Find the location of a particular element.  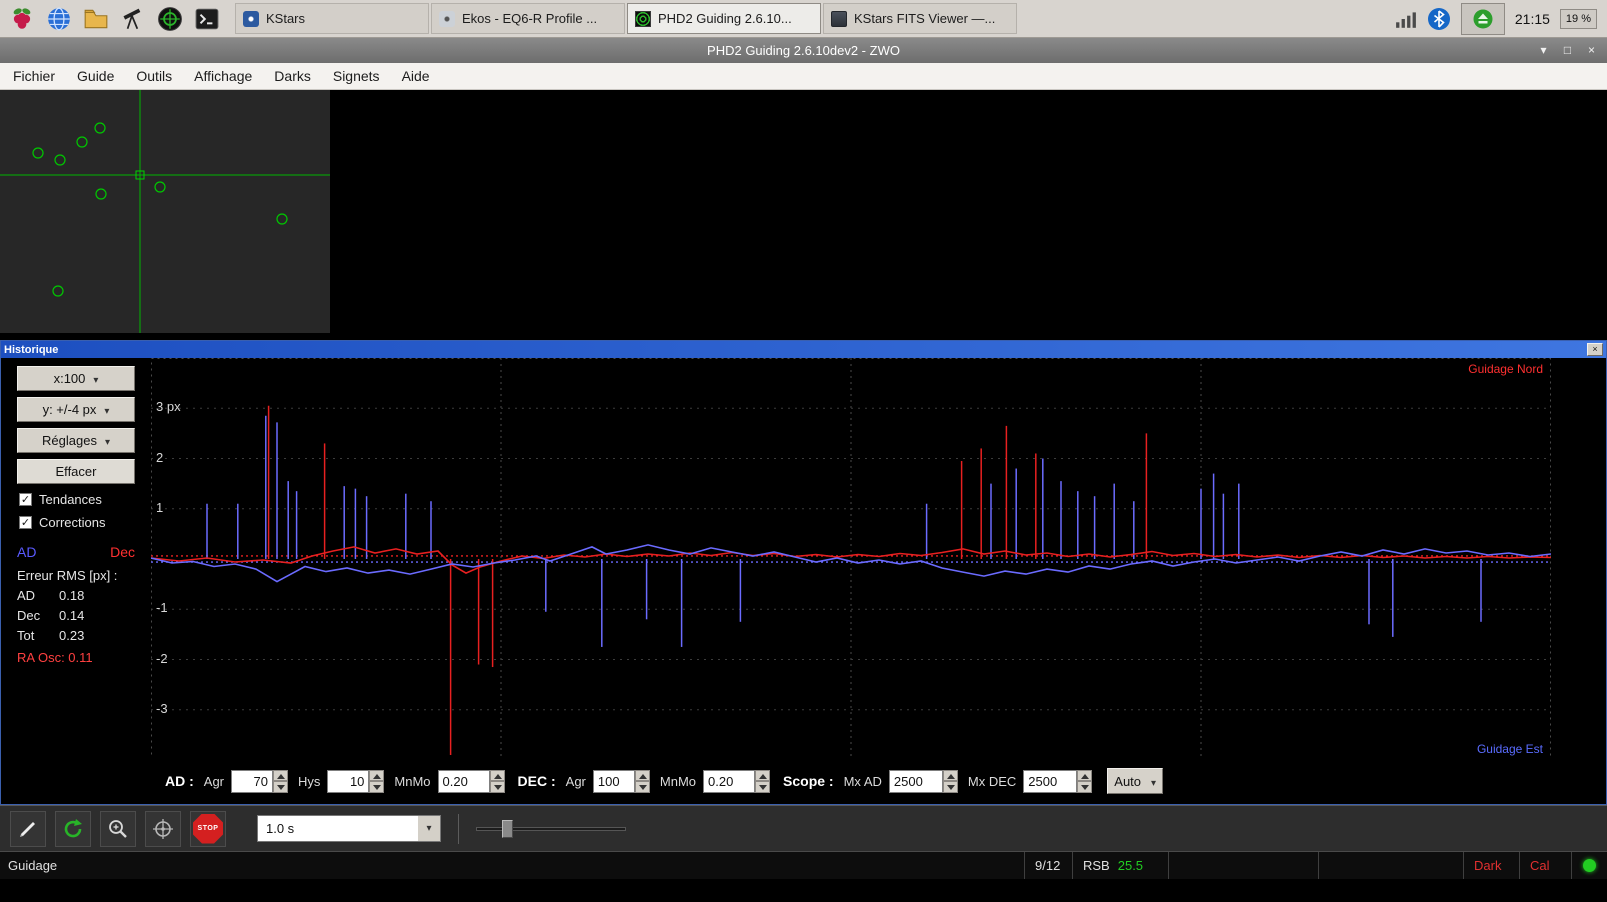

max-ra-spinner is located at coordinates (950, 781).